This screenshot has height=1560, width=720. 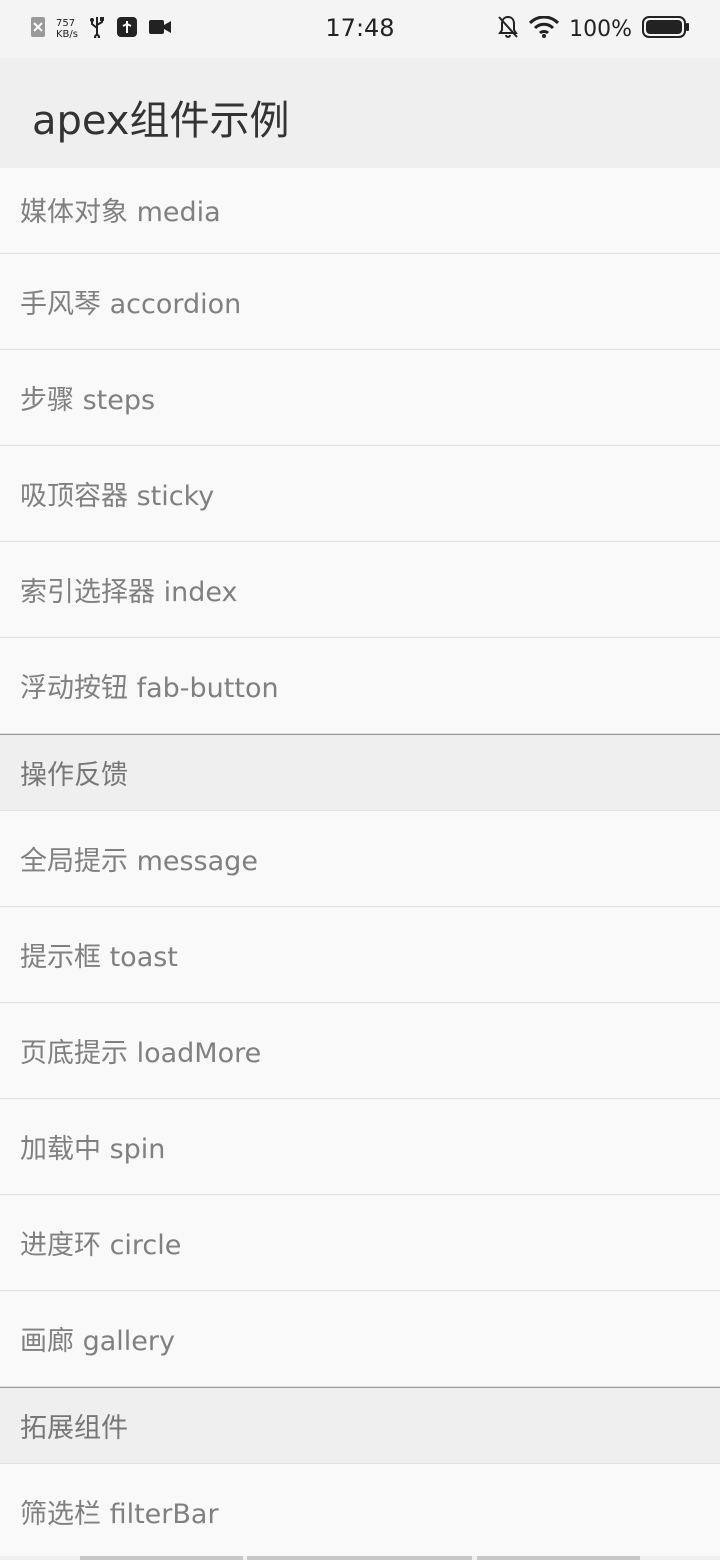 I want to click on status-bar-right: 100%, so click(x=593, y=29).